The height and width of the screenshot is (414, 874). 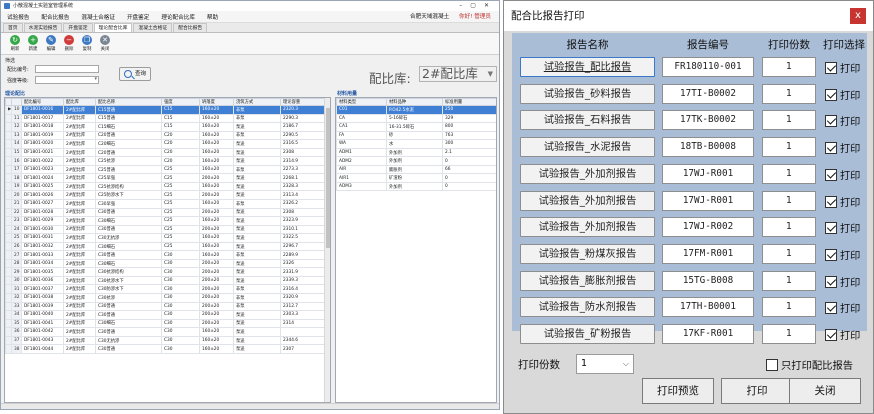 I want to click on menu-item-5: 帮助, so click(x=212, y=17).